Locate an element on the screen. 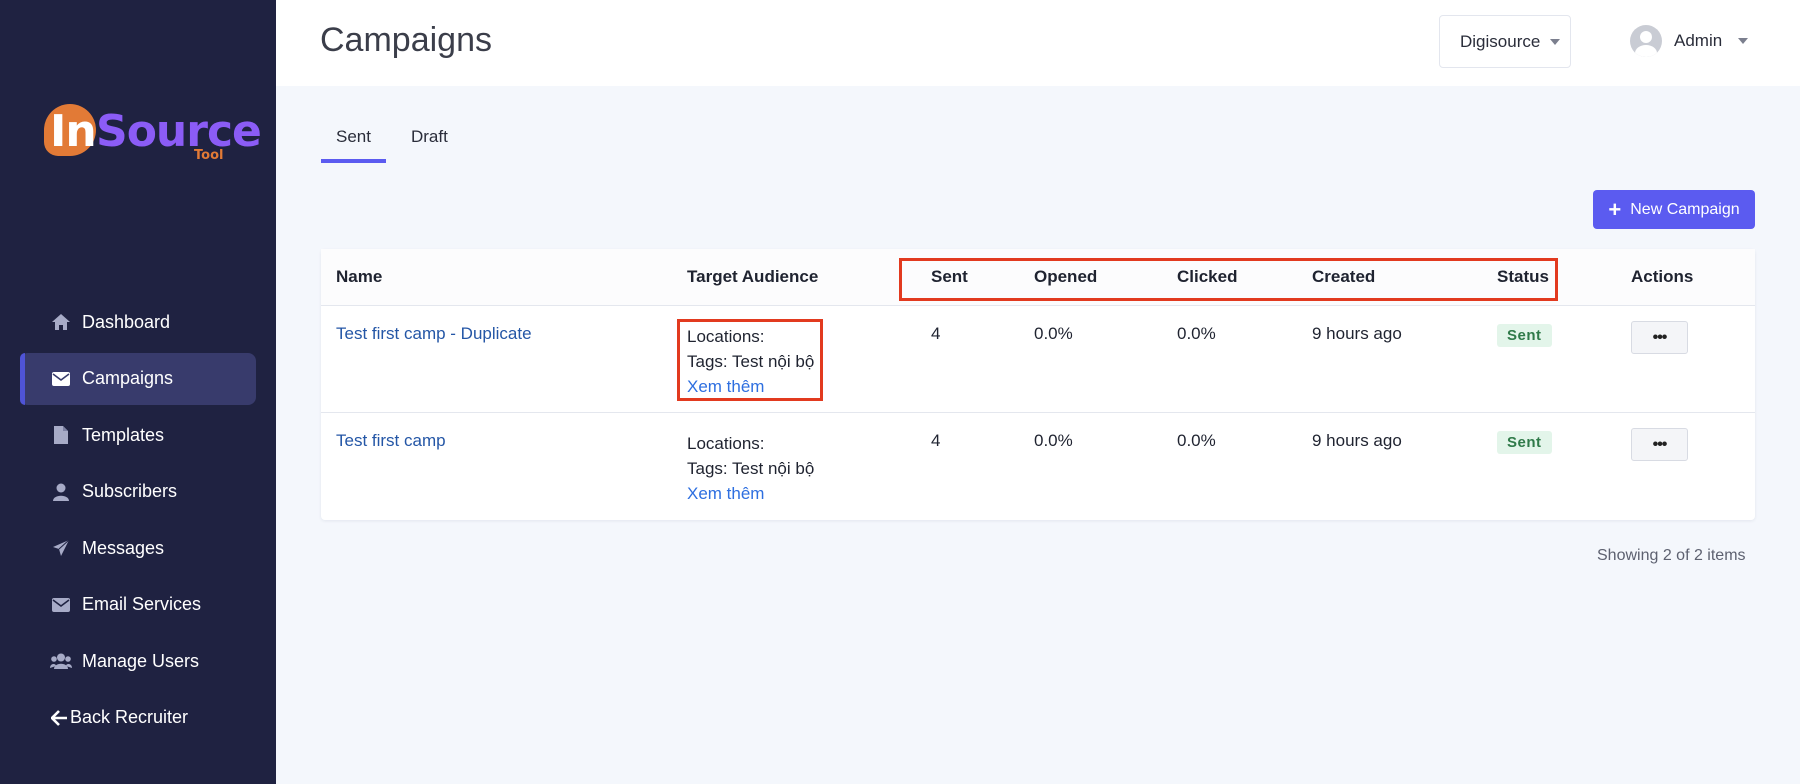  sidebar-item-messages: Messages is located at coordinates (138, 548).